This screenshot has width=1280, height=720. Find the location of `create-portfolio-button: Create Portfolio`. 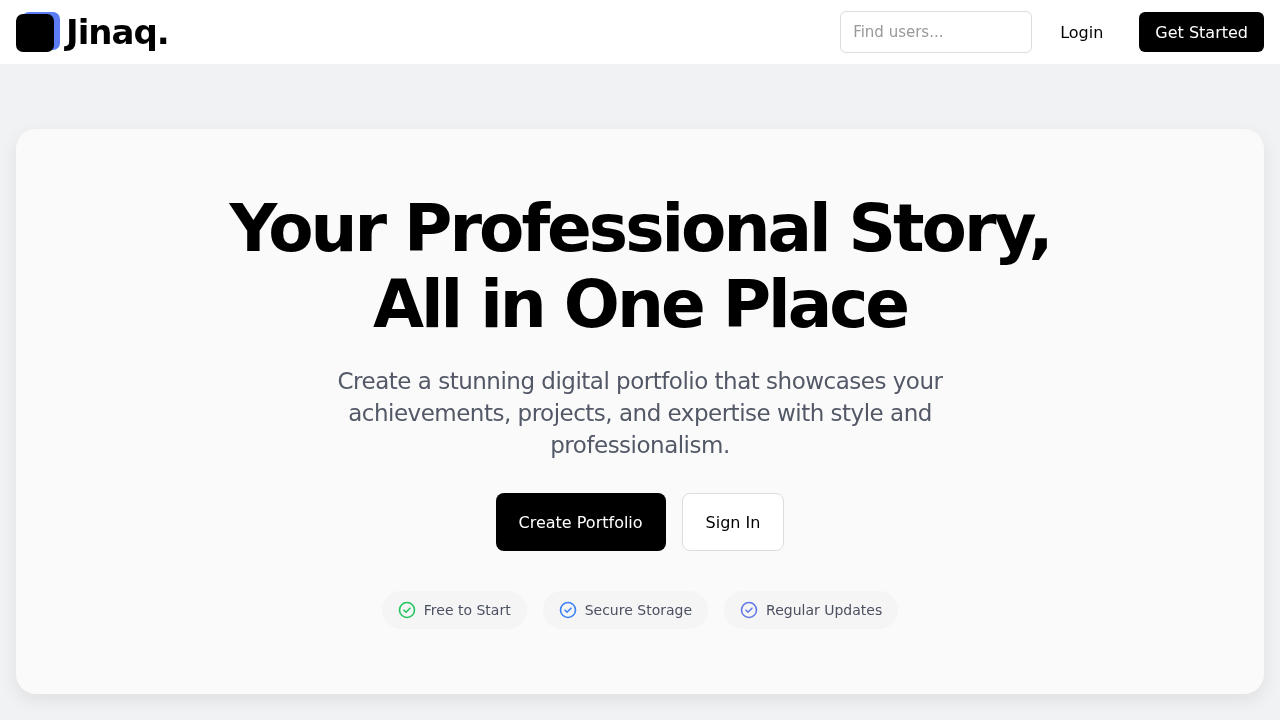

create-portfolio-button: Create Portfolio is located at coordinates (580, 522).